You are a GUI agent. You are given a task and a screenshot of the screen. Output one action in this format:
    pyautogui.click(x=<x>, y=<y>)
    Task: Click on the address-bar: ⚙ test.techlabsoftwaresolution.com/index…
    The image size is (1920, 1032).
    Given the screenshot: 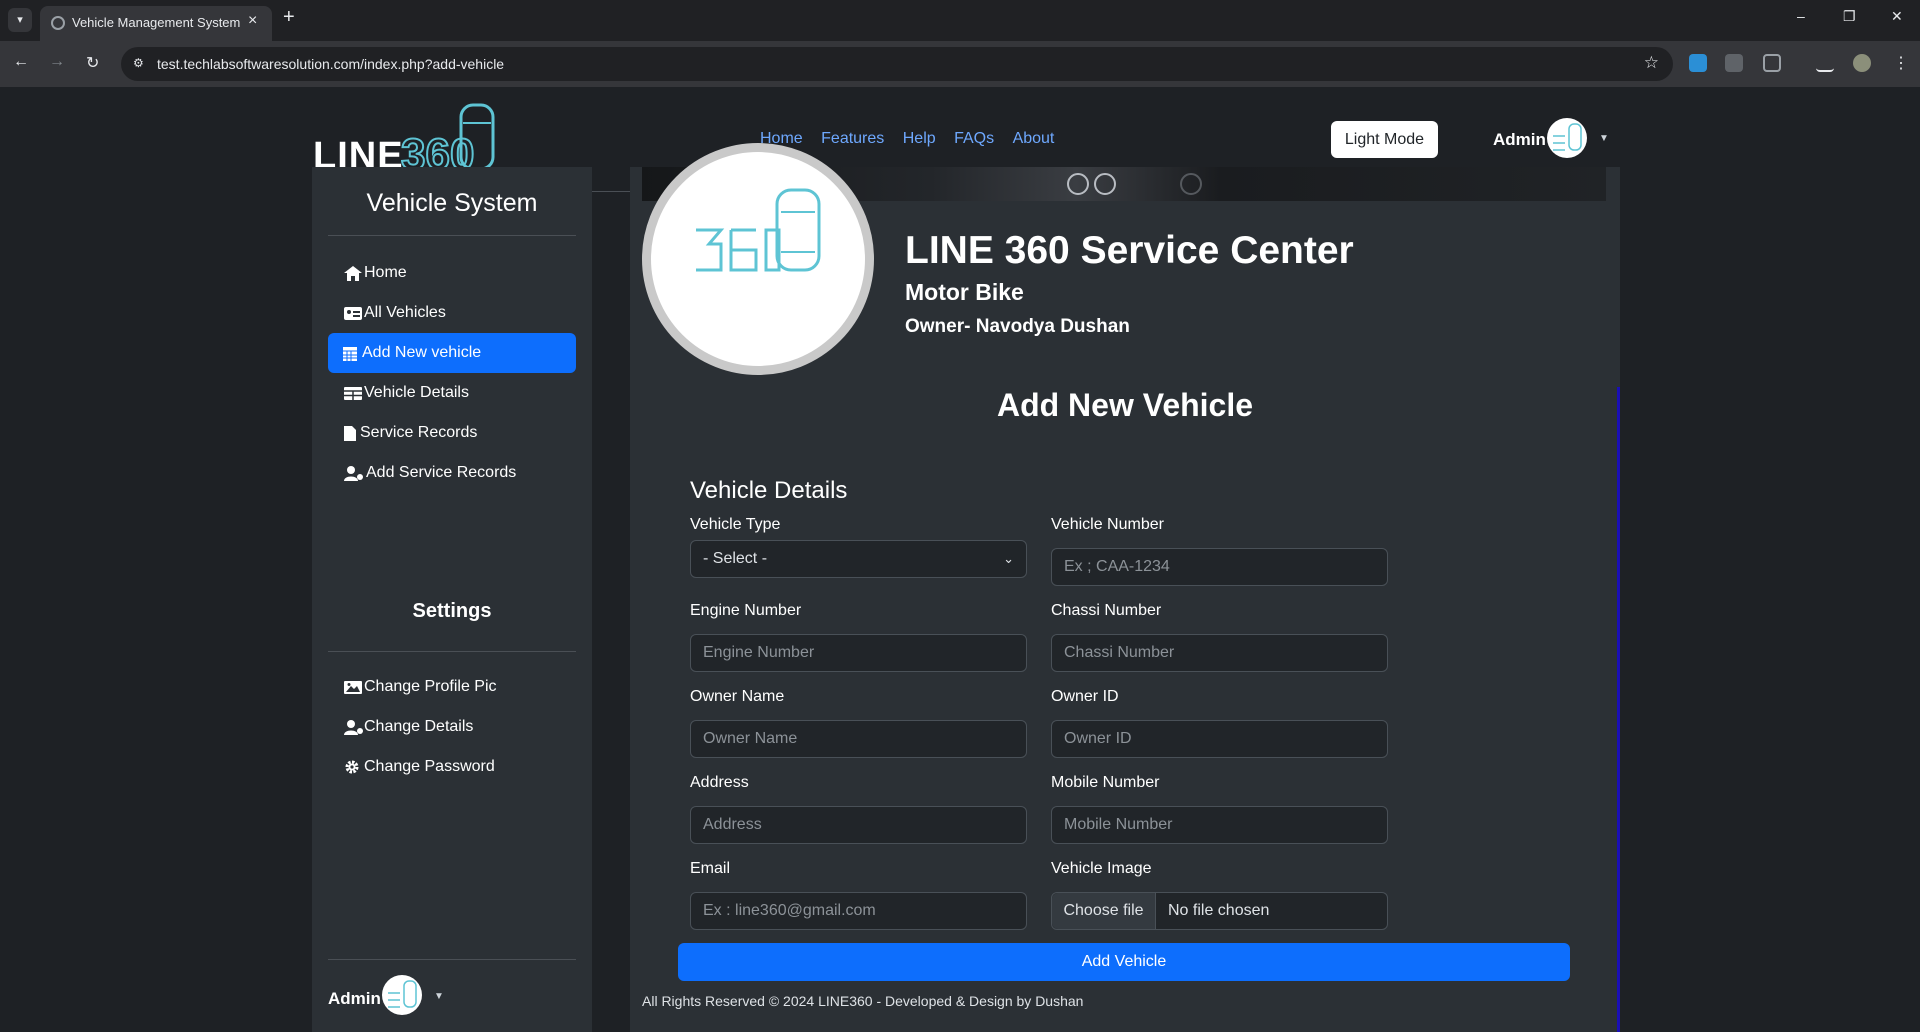 What is the action you would take?
    pyautogui.click(x=897, y=64)
    